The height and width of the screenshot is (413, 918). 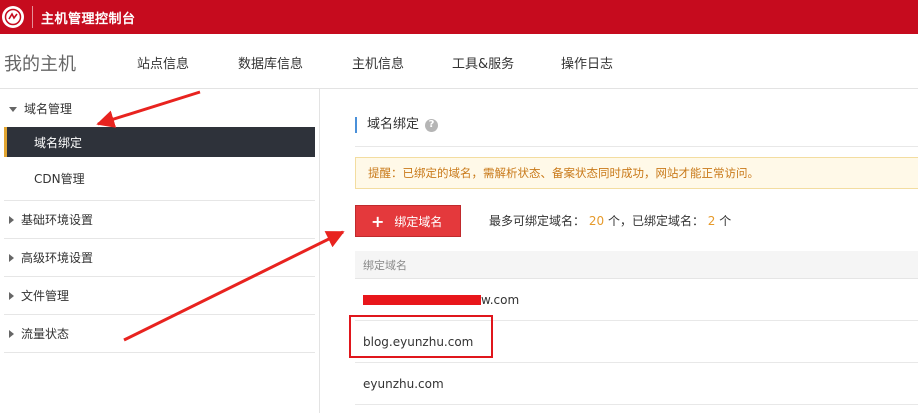 I want to click on main-nav: 我的主机 站点信息 数据库信息 主机信息 工具&服务 操作日志, so click(x=459, y=61).